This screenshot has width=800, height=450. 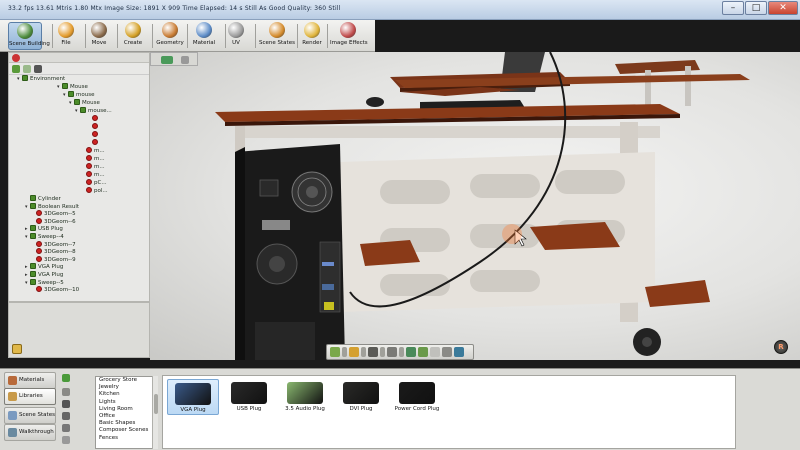 What do you see at coordinates (66, 428) in the screenshot?
I see `refresh-icon` at bounding box center [66, 428].